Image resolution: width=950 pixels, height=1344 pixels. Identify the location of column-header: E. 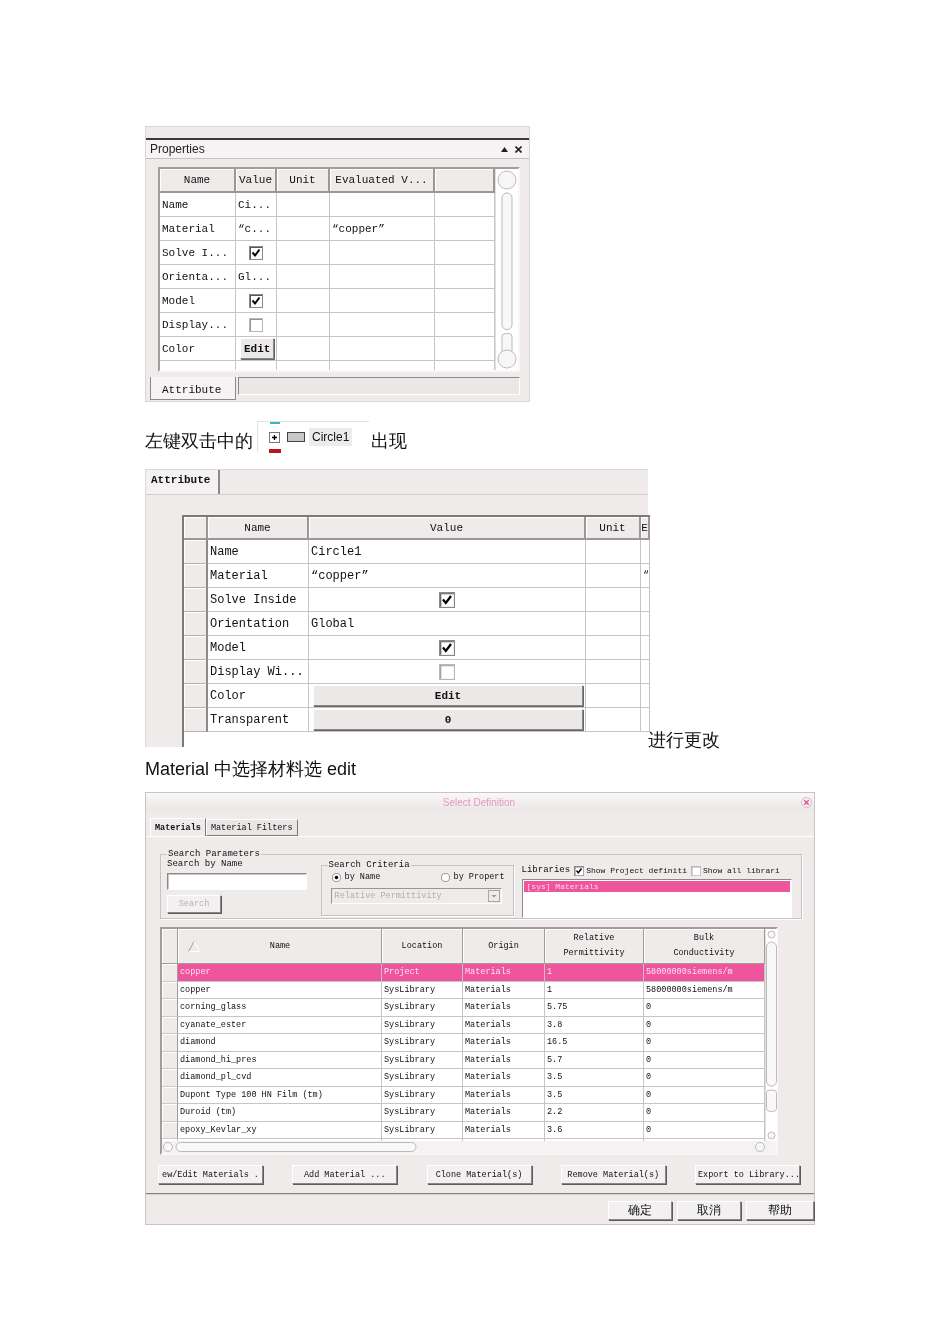
(645, 528).